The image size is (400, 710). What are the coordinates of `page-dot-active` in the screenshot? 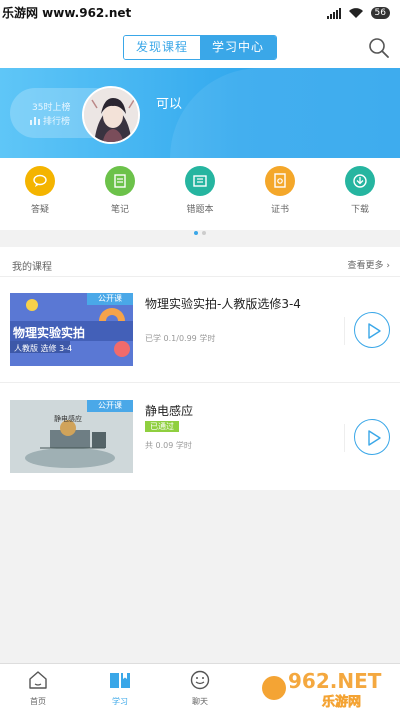 It's located at (196, 233).